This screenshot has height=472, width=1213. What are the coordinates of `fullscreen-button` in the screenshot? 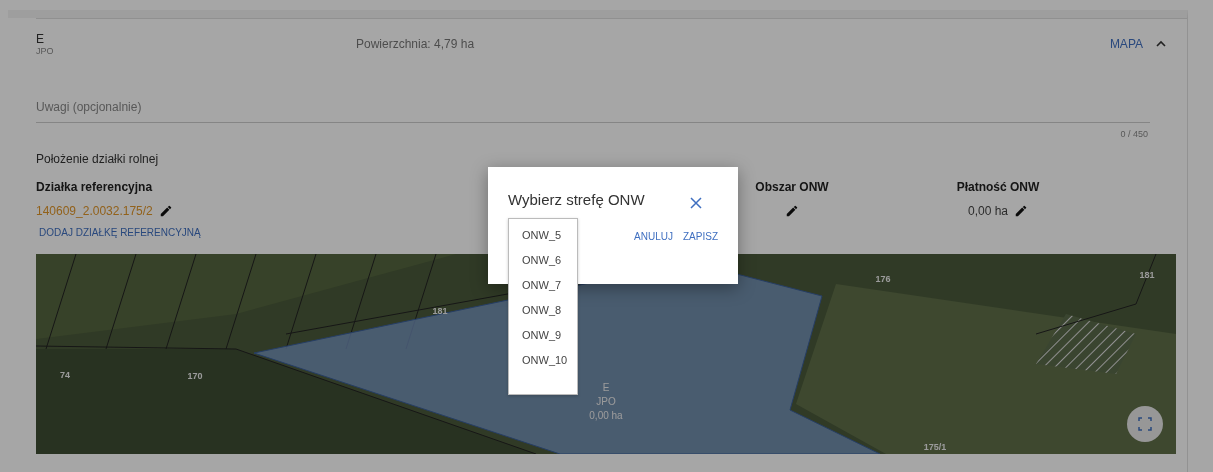 It's located at (1145, 424).